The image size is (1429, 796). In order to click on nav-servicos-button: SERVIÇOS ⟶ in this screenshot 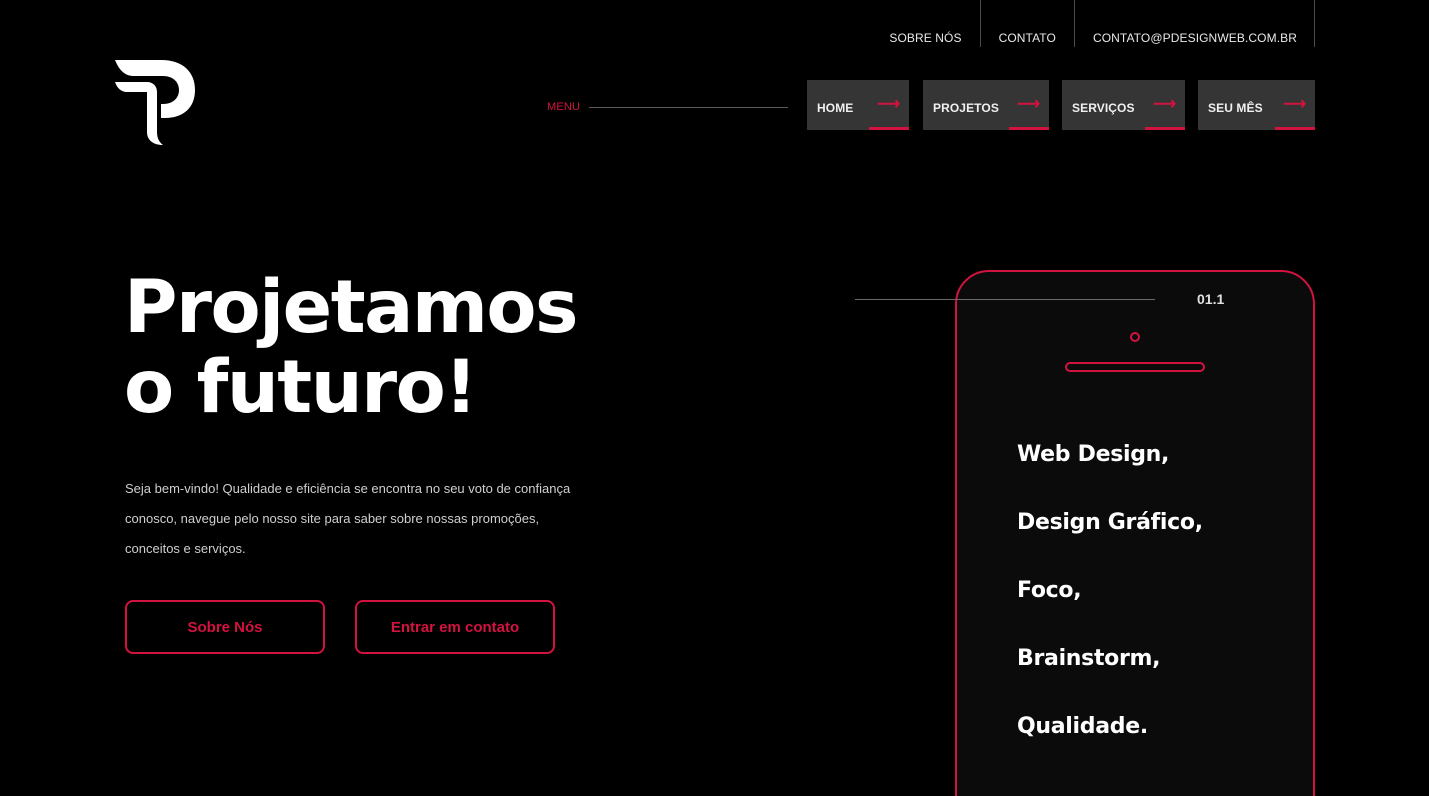, I will do `click(1123, 105)`.